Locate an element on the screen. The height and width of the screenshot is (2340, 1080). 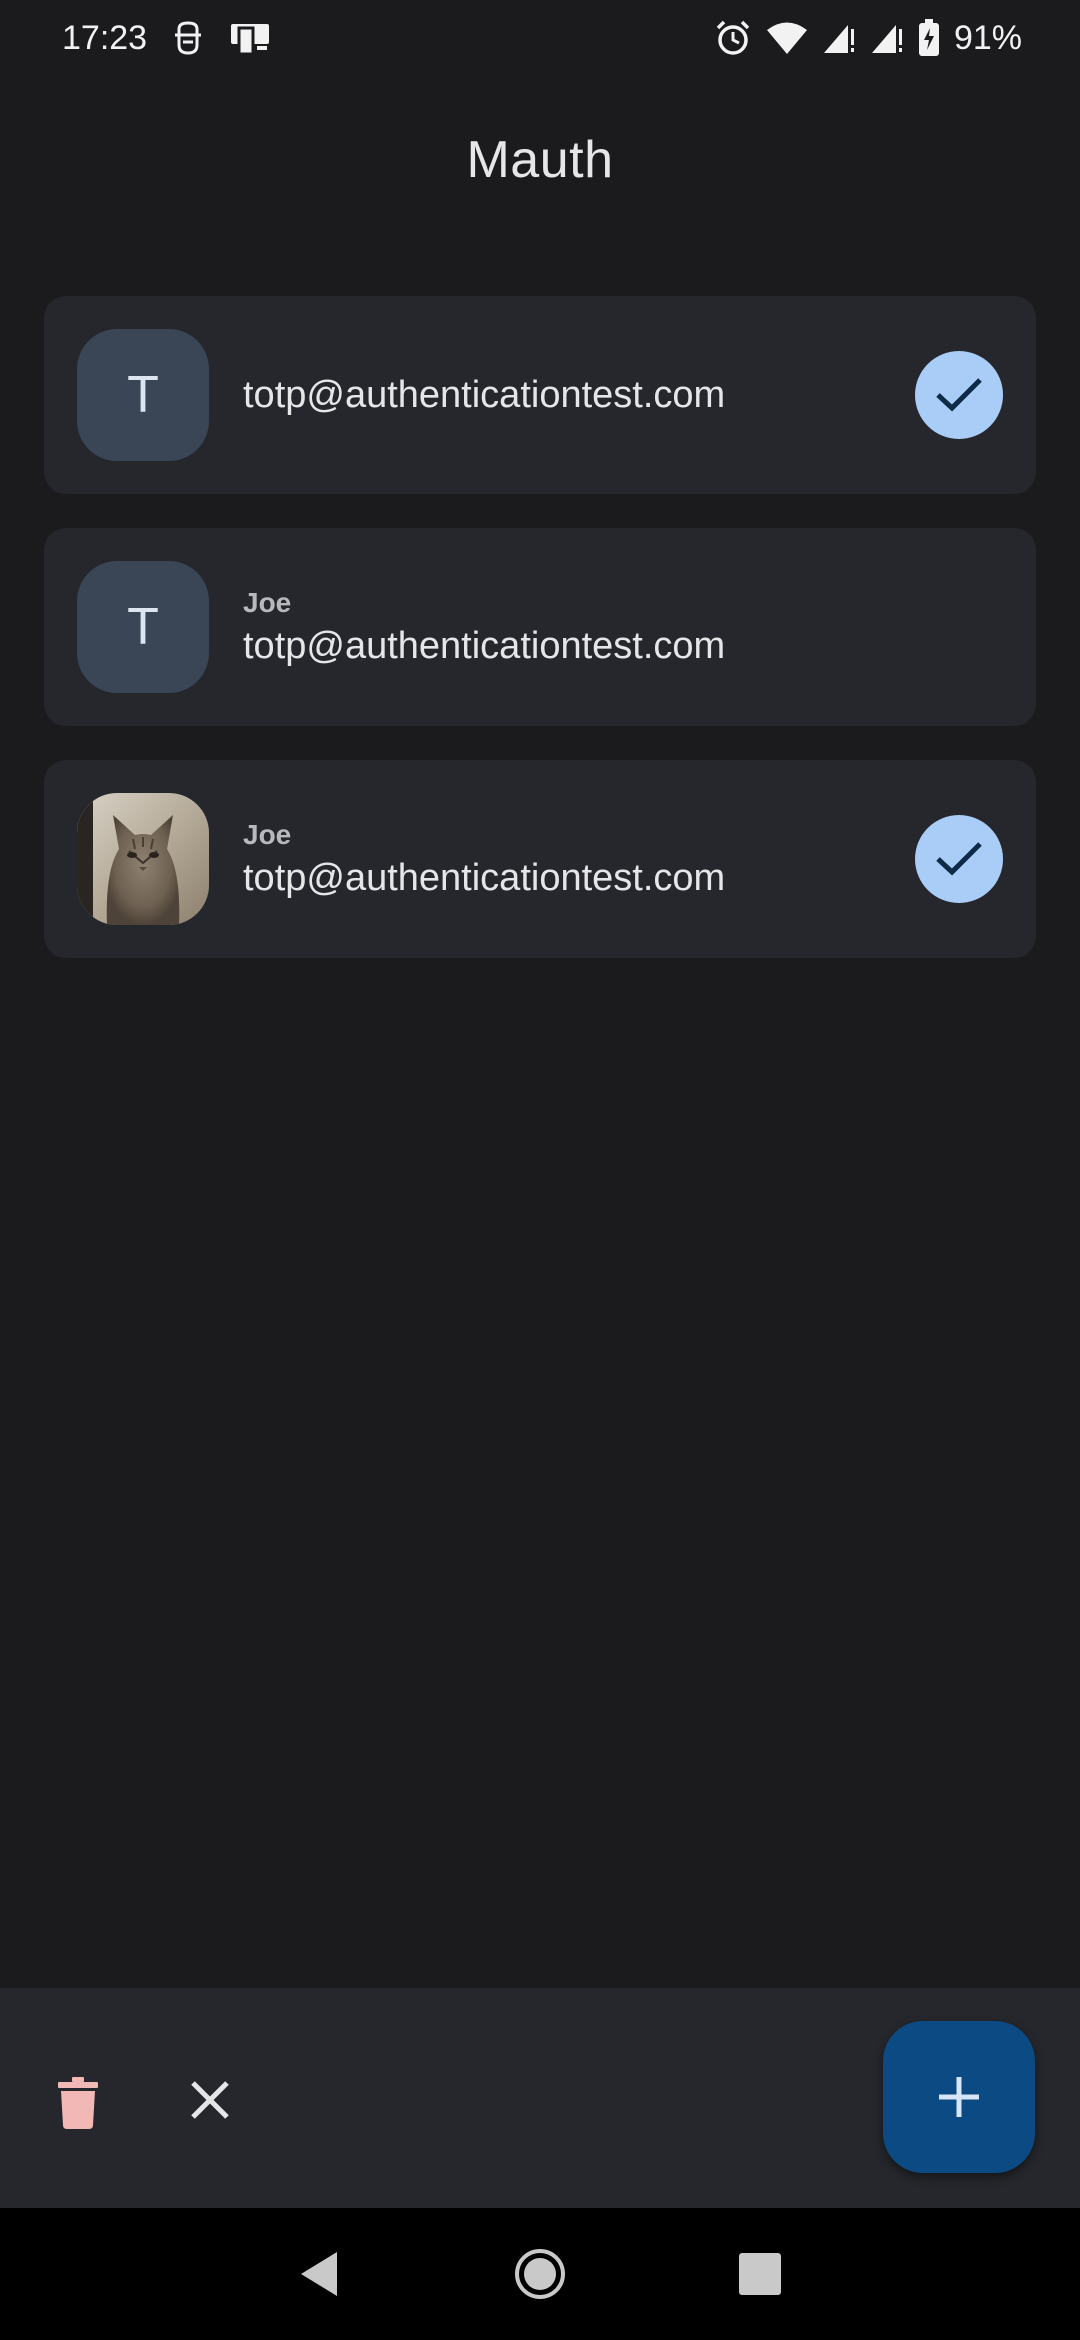
account-card: T totp@authenticationtest.com is located at coordinates (540, 395).